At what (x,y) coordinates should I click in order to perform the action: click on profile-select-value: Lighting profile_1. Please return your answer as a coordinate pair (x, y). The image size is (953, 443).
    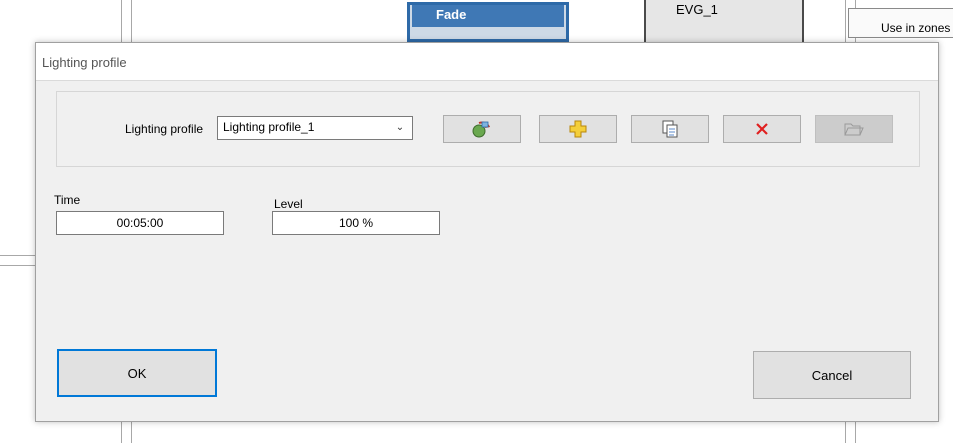
    Looking at the image, I should click on (269, 127).